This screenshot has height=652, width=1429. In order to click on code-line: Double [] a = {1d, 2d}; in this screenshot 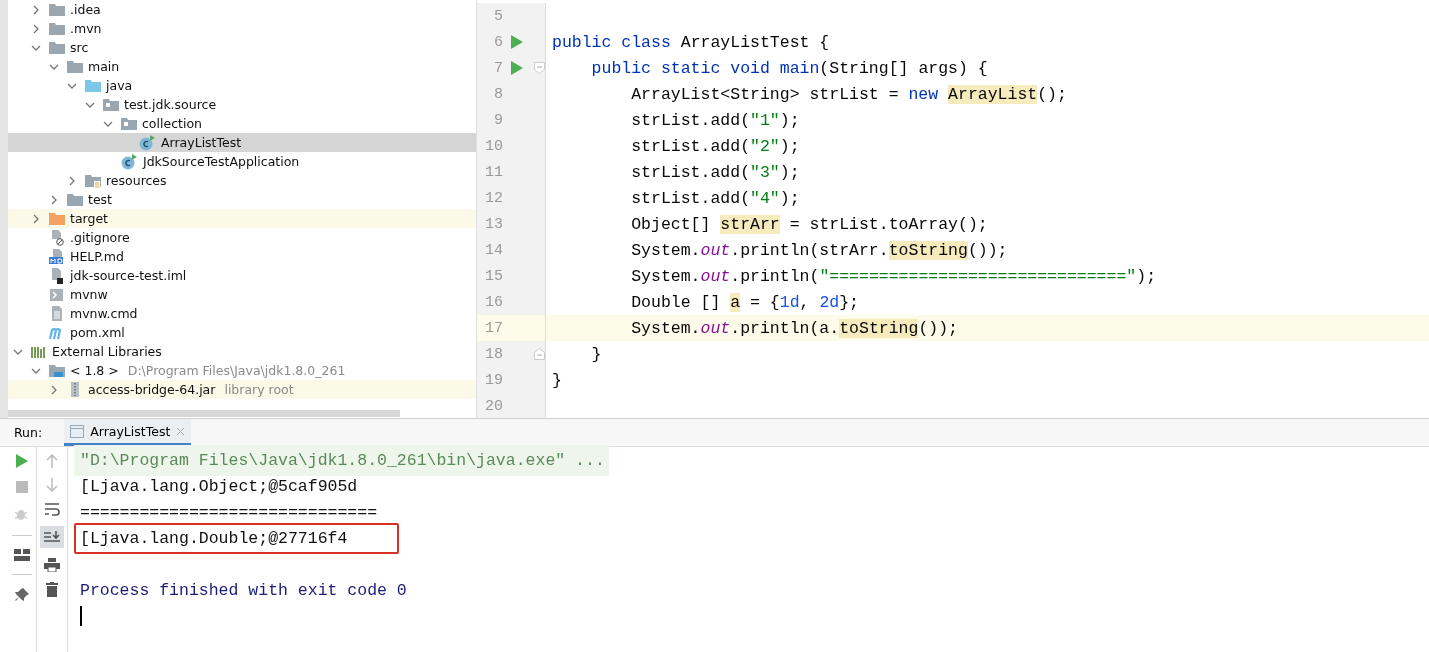, I will do `click(744, 302)`.